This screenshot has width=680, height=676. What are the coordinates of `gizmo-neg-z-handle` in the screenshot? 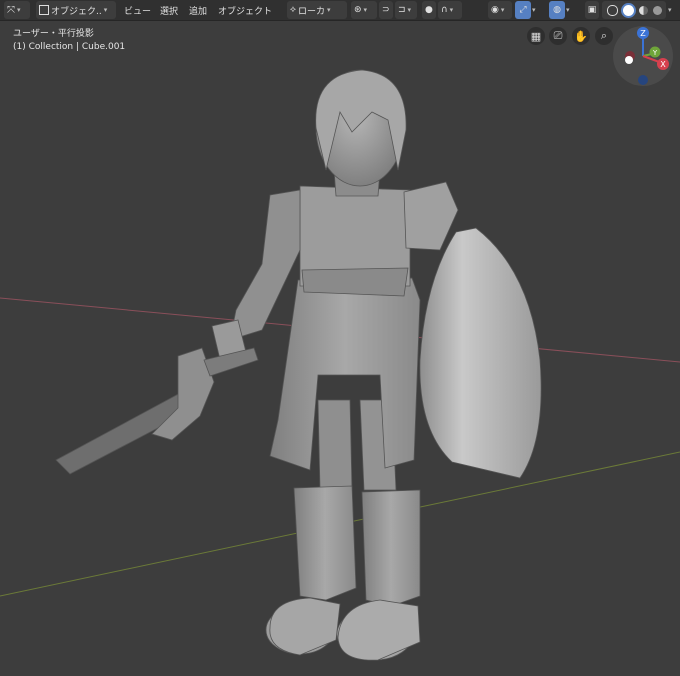 It's located at (643, 80).